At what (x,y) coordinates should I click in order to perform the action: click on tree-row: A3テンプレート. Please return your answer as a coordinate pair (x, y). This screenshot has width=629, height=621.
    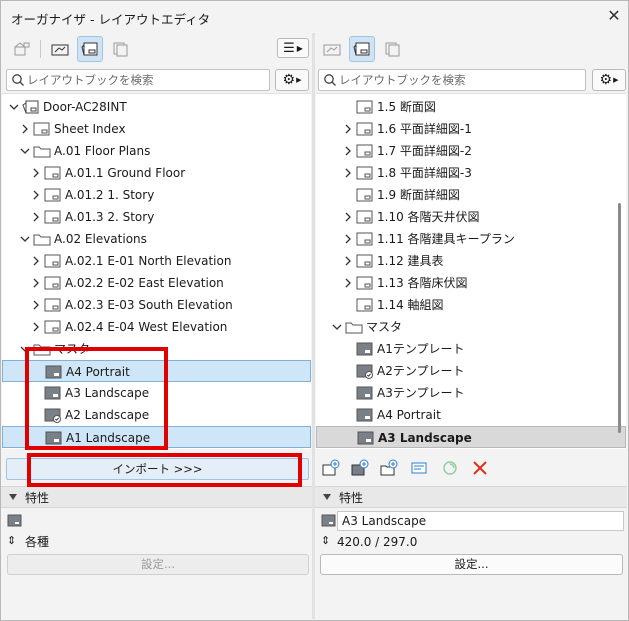
    Looking at the image, I should click on (471, 393).